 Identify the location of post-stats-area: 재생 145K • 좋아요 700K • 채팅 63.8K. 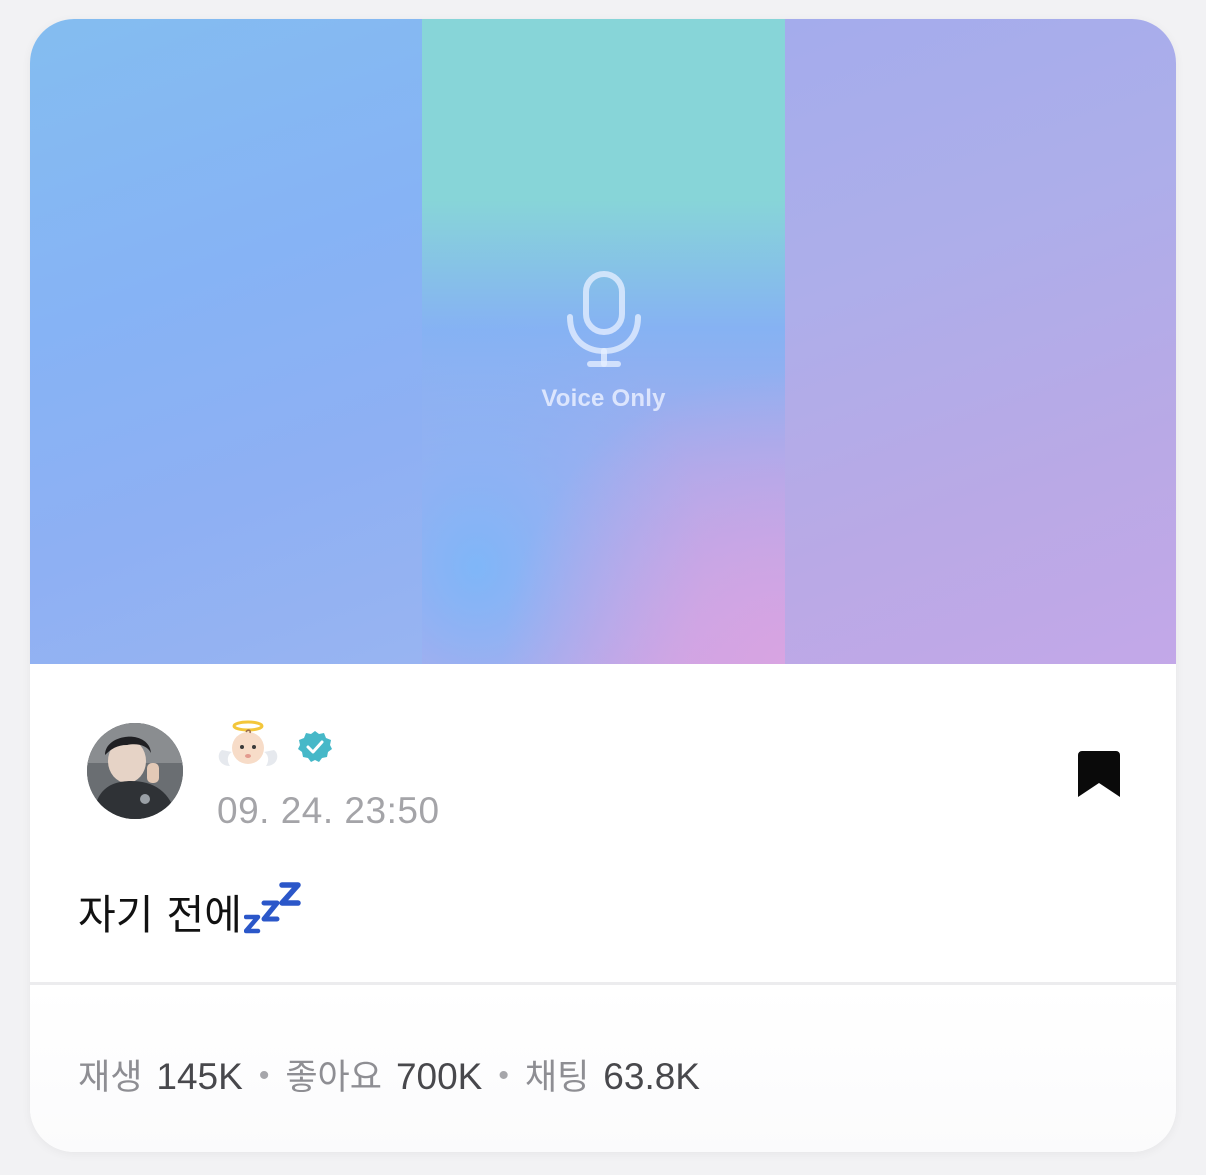
(603, 1068).